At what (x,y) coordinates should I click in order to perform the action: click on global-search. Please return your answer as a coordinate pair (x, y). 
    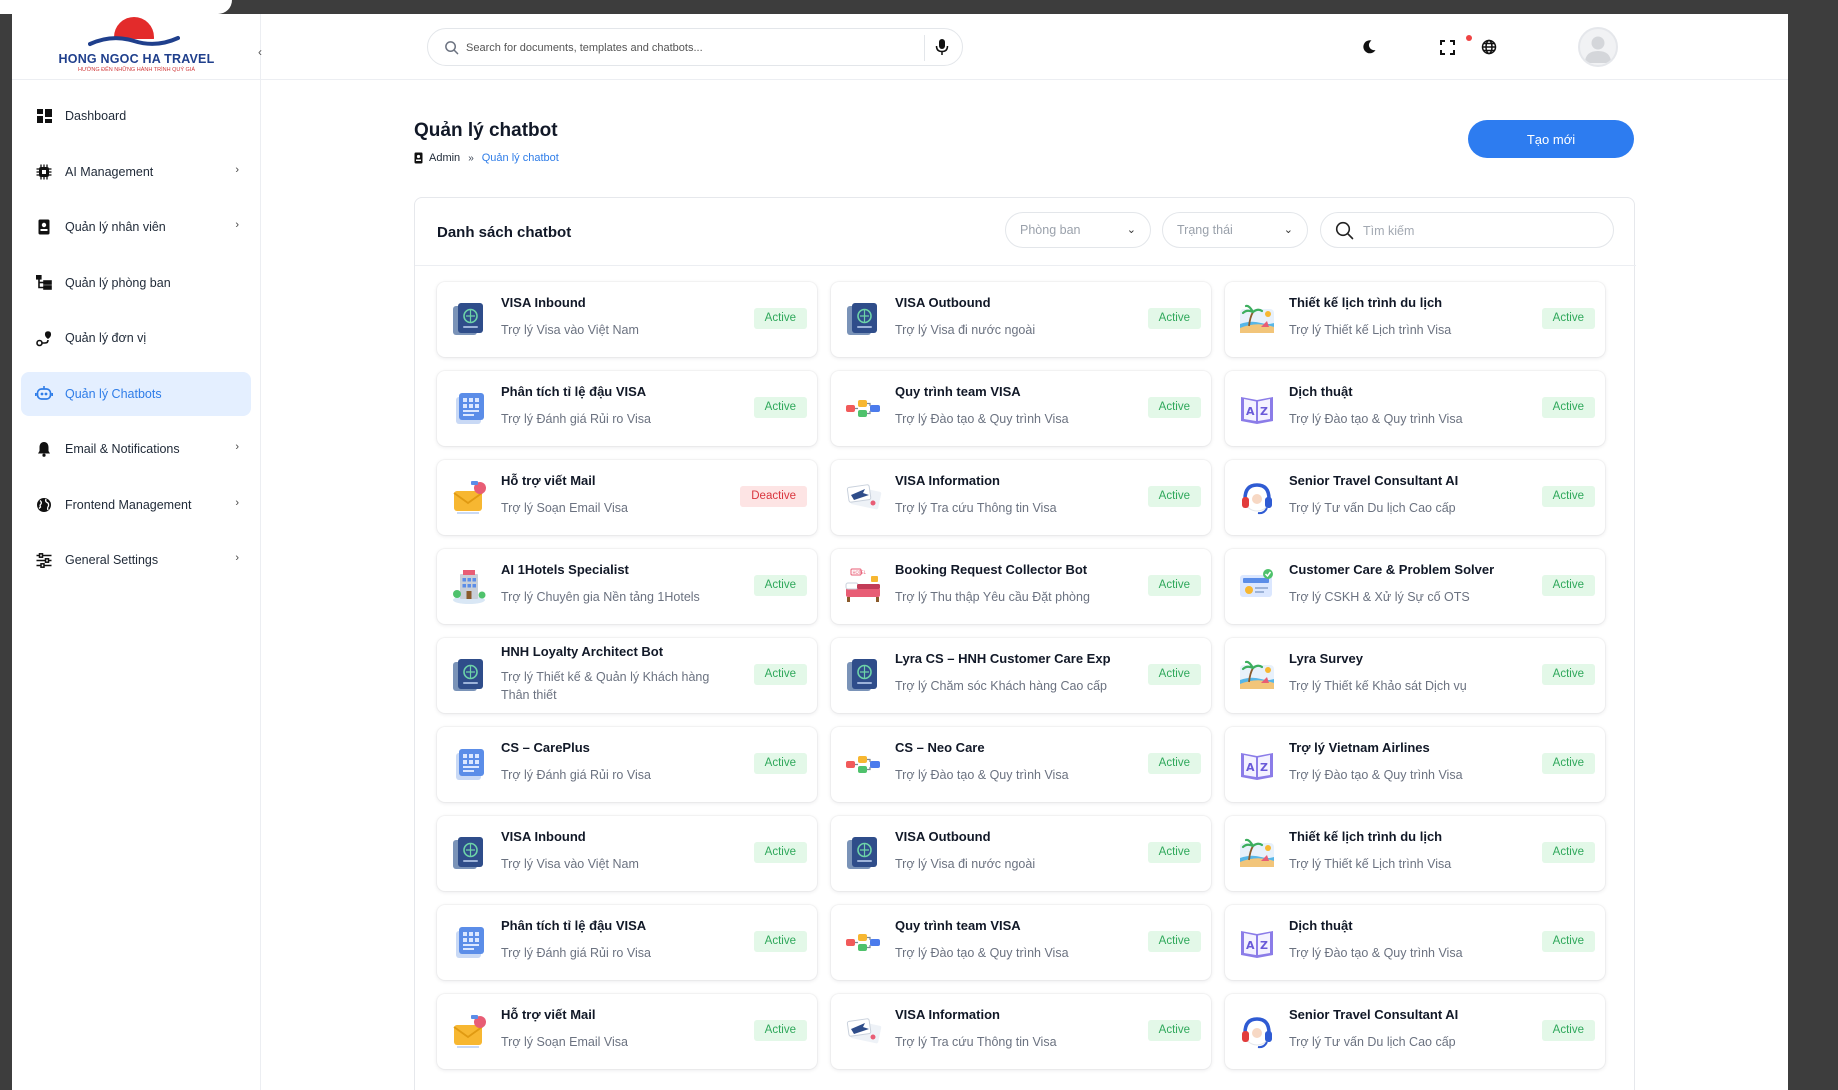
    Looking at the image, I should click on (695, 47).